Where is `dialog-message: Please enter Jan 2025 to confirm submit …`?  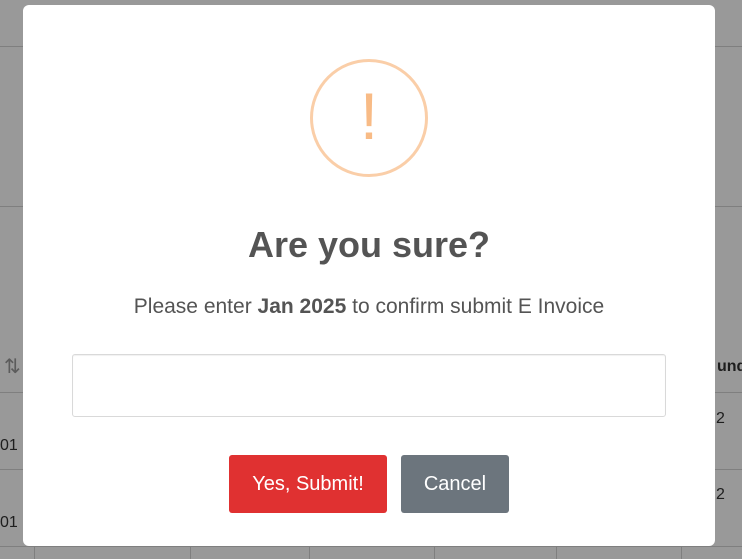
dialog-message: Please enter Jan 2025 to confirm submit … is located at coordinates (369, 307).